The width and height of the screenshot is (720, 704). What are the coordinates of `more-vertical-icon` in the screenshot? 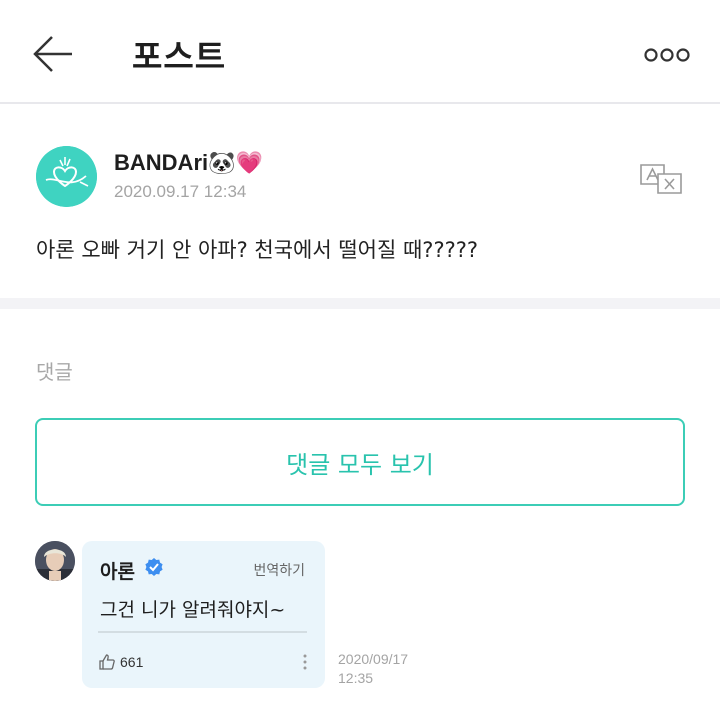 It's located at (305, 662).